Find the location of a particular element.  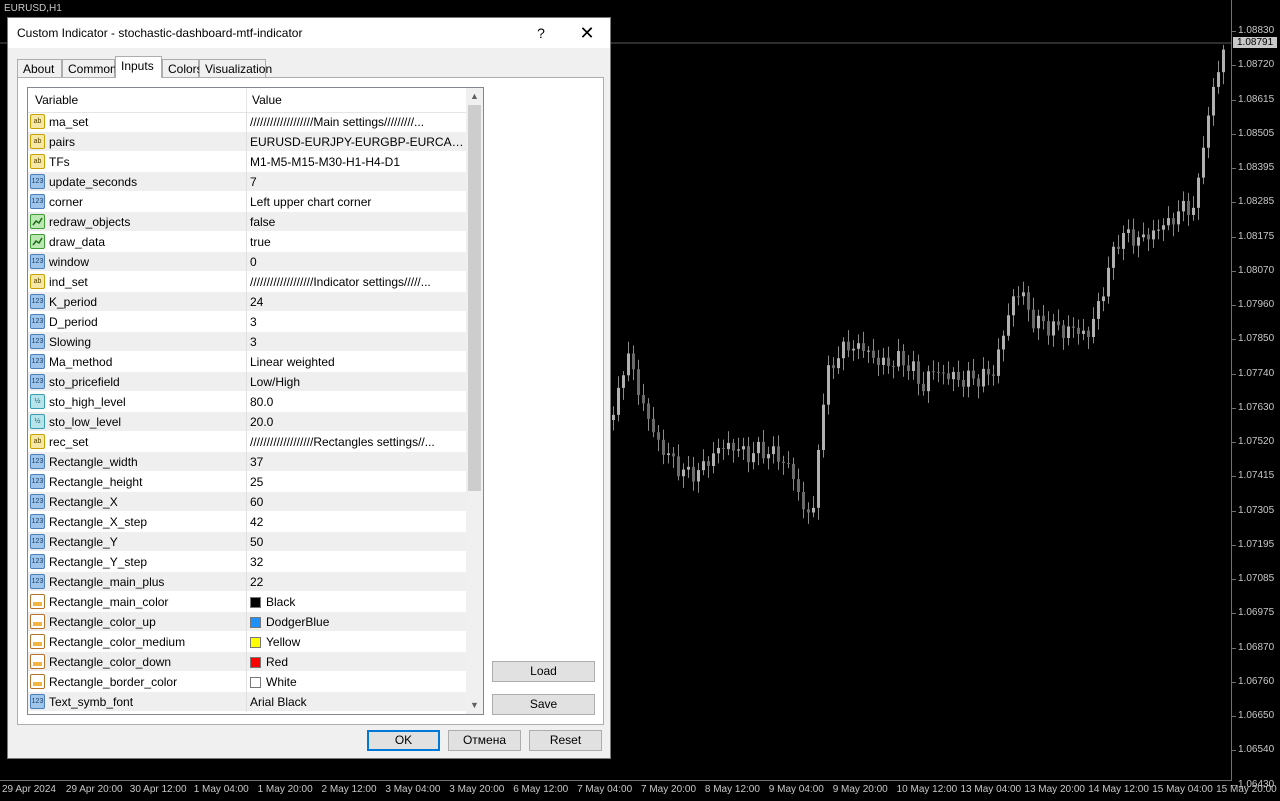

variable-value: DodgerBlue is located at coordinates (357, 622).